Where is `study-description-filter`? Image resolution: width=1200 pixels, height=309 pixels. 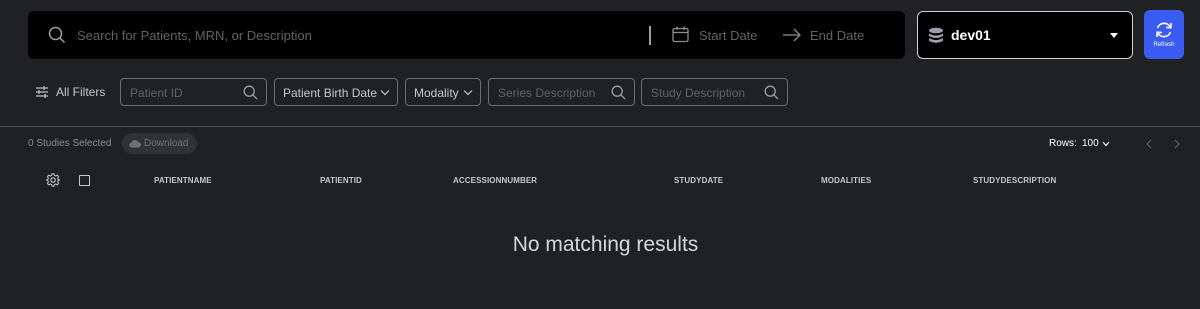
study-description-filter is located at coordinates (714, 92).